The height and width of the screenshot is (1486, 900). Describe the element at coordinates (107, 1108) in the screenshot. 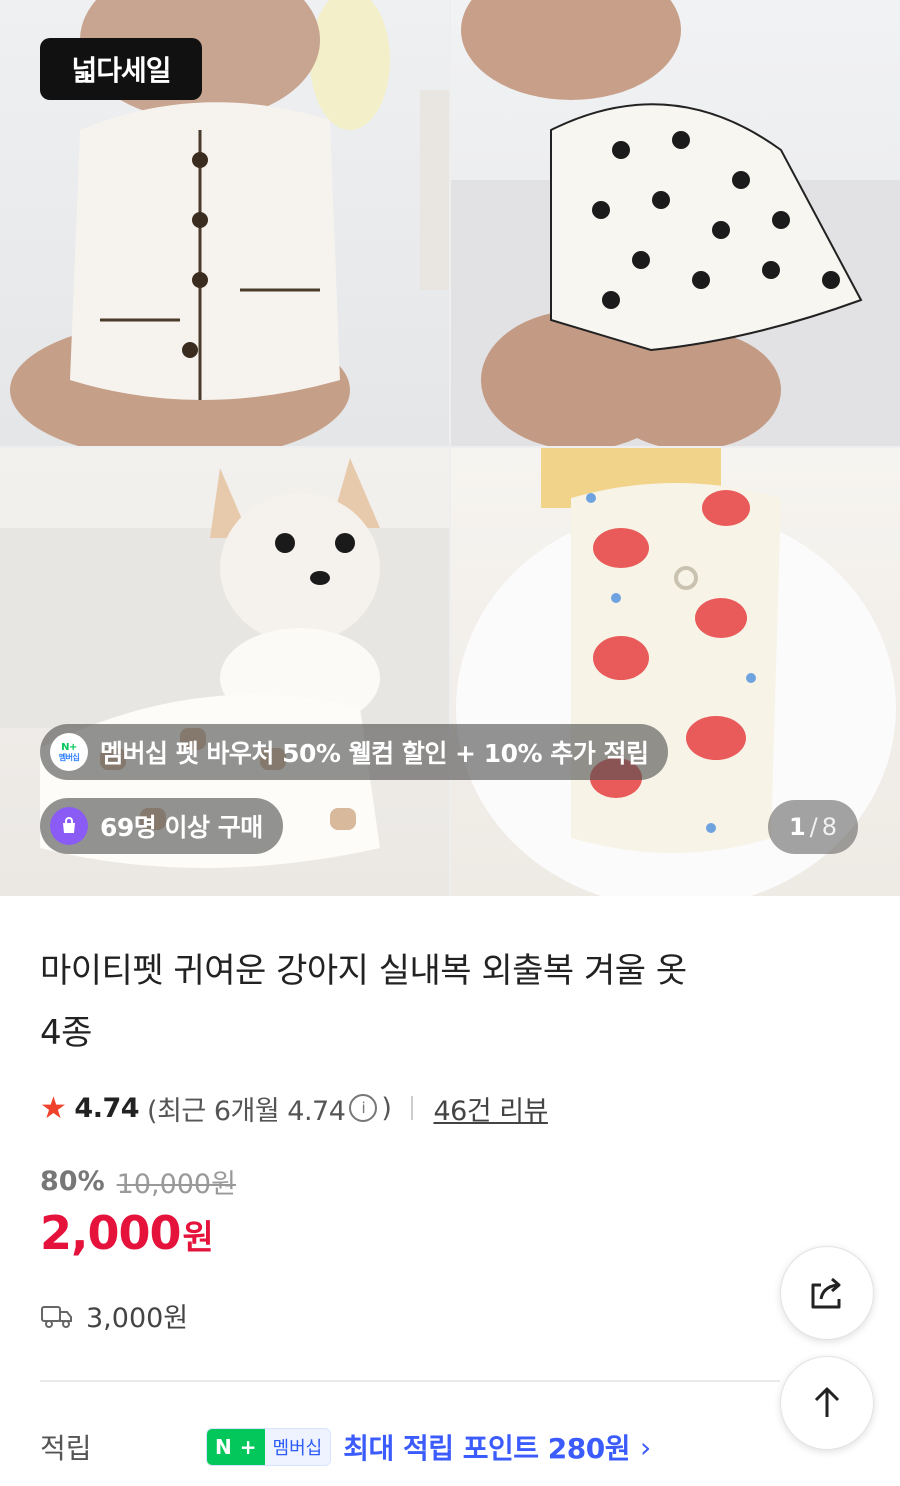

I see `rating-score: 4.74` at that location.